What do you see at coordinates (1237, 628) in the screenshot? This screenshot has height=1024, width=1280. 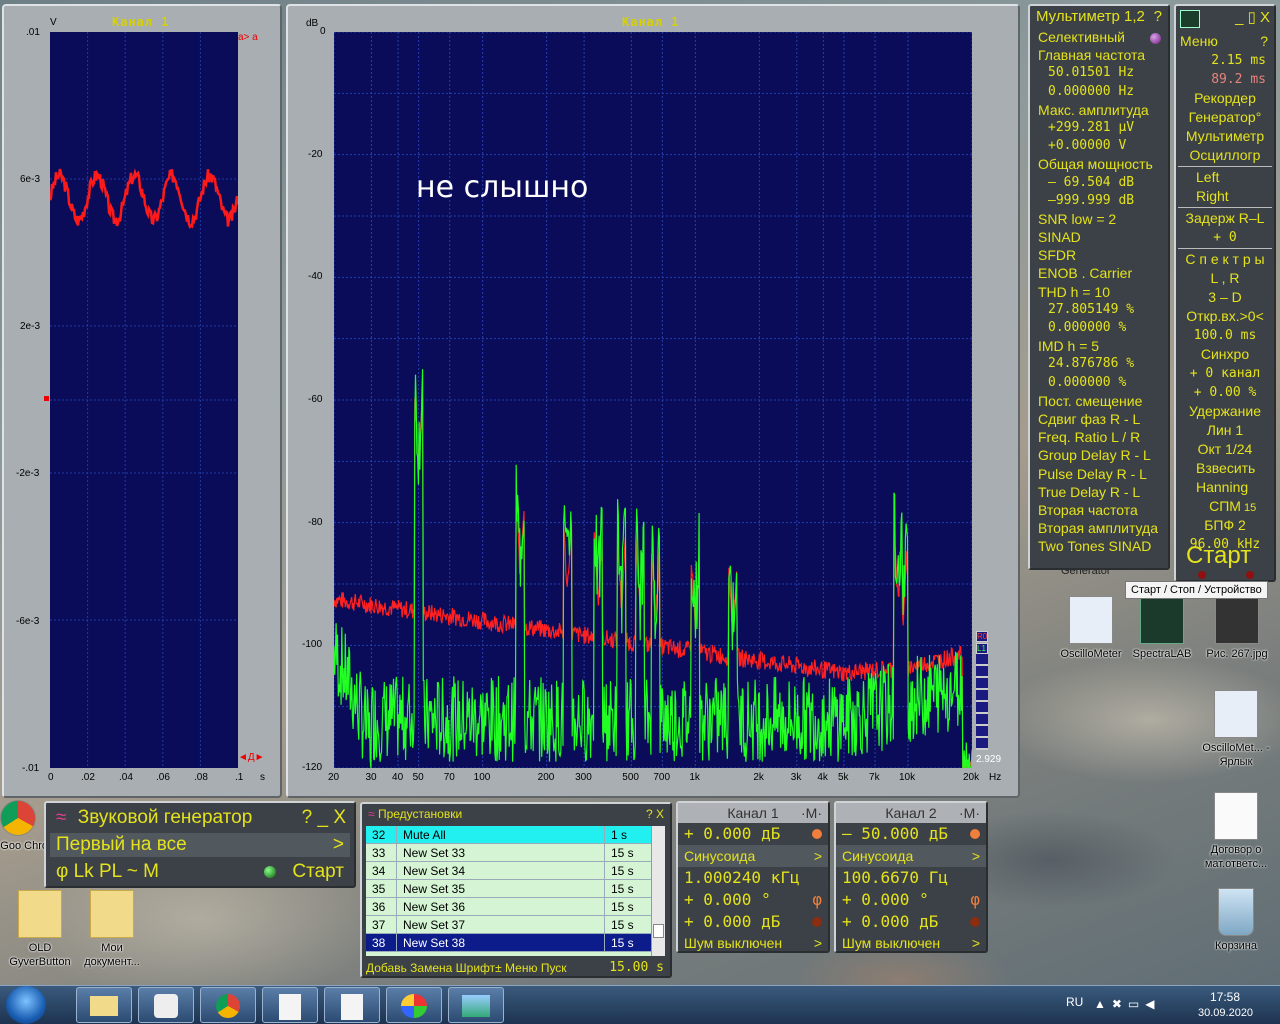 I see `image-file: Рис. 267.jpg` at bounding box center [1237, 628].